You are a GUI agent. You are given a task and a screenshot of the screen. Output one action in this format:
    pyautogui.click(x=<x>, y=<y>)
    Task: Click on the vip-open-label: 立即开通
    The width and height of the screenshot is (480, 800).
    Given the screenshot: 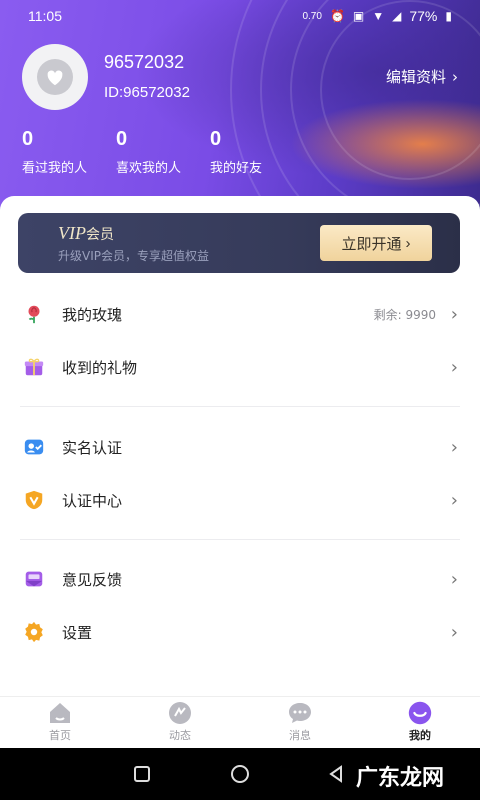 What is the action you would take?
    pyautogui.click(x=371, y=244)
    